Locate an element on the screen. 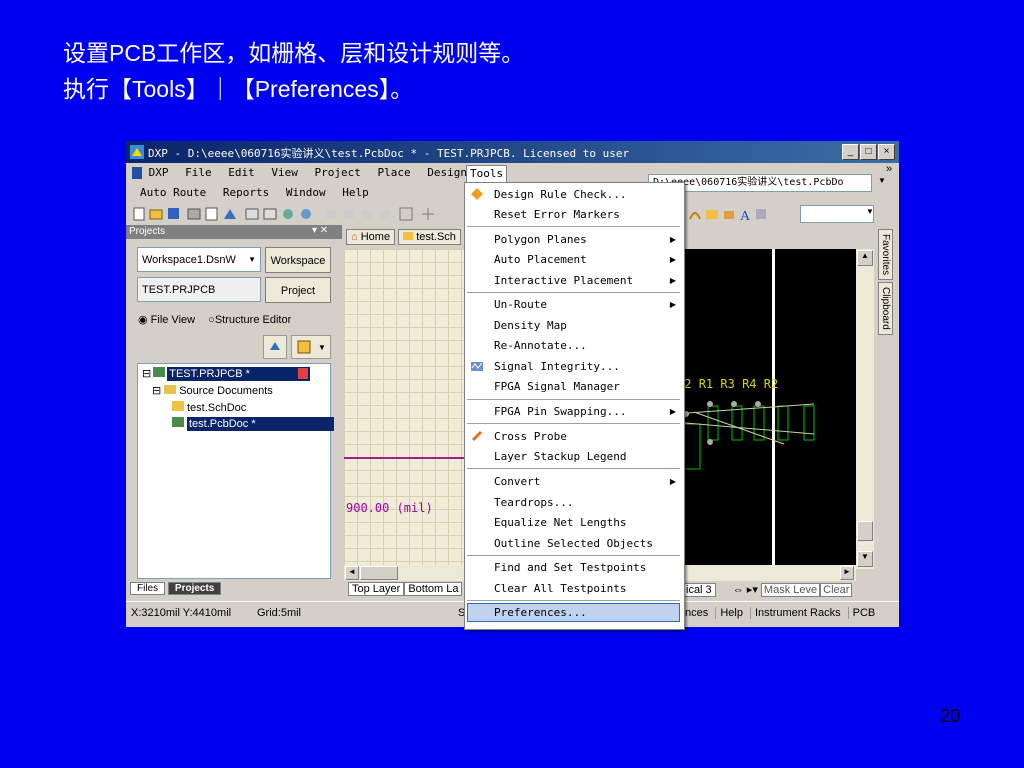 The image size is (1024, 768). status-preferences: nces is located at coordinates (696, 613).